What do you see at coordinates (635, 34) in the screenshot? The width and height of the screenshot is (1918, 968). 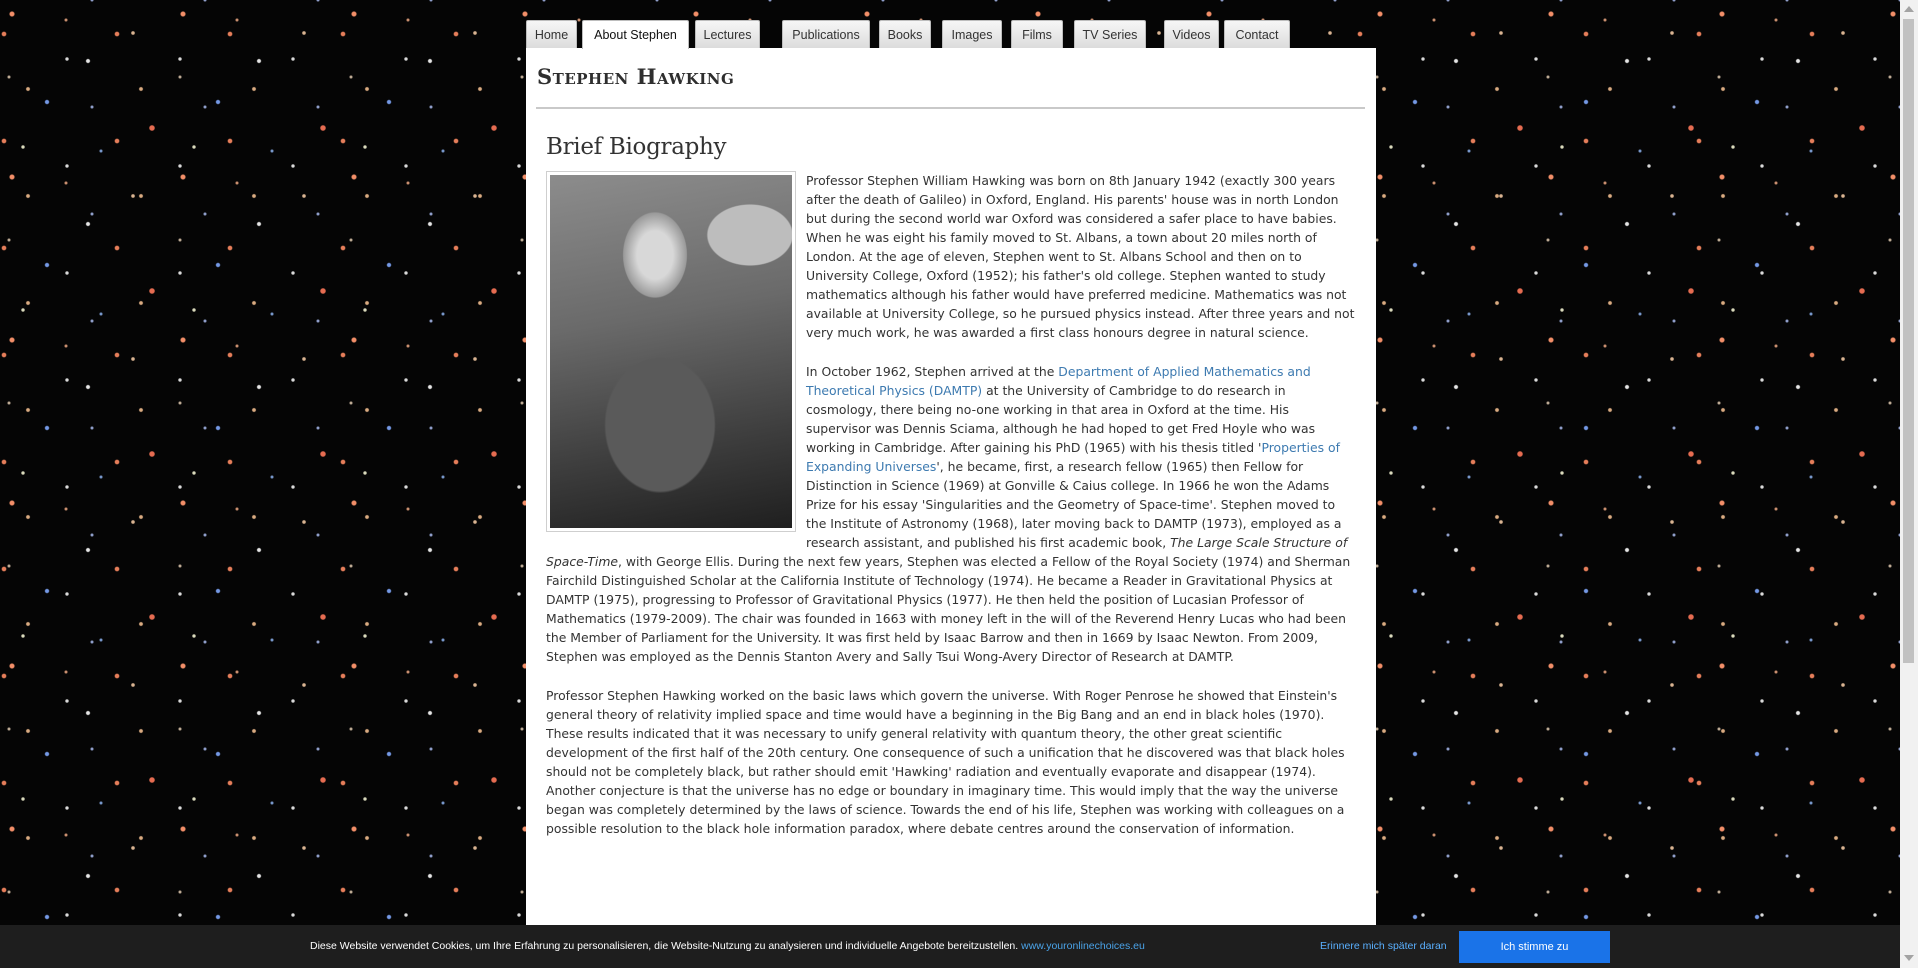 I see `tab-about-stephen: About Stephen` at bounding box center [635, 34].